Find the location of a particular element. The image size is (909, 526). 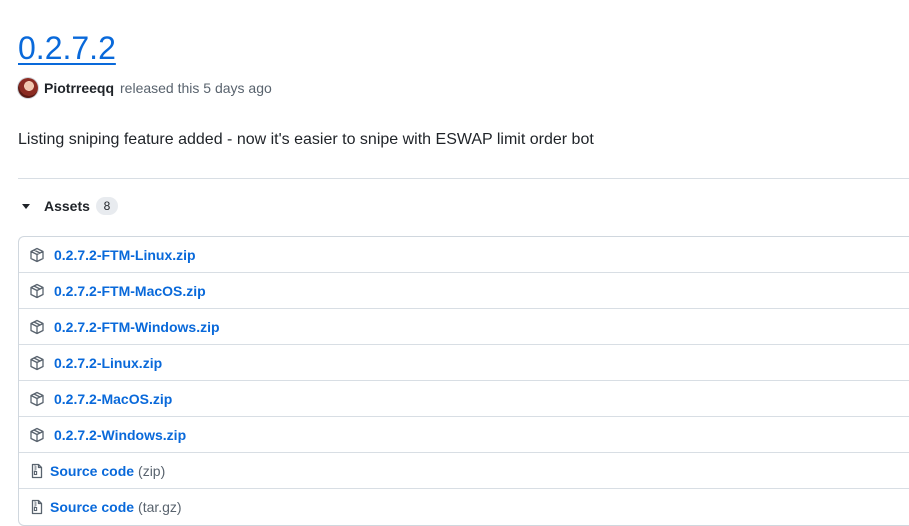

released-text: released this 5 days ago is located at coordinates (196, 88).